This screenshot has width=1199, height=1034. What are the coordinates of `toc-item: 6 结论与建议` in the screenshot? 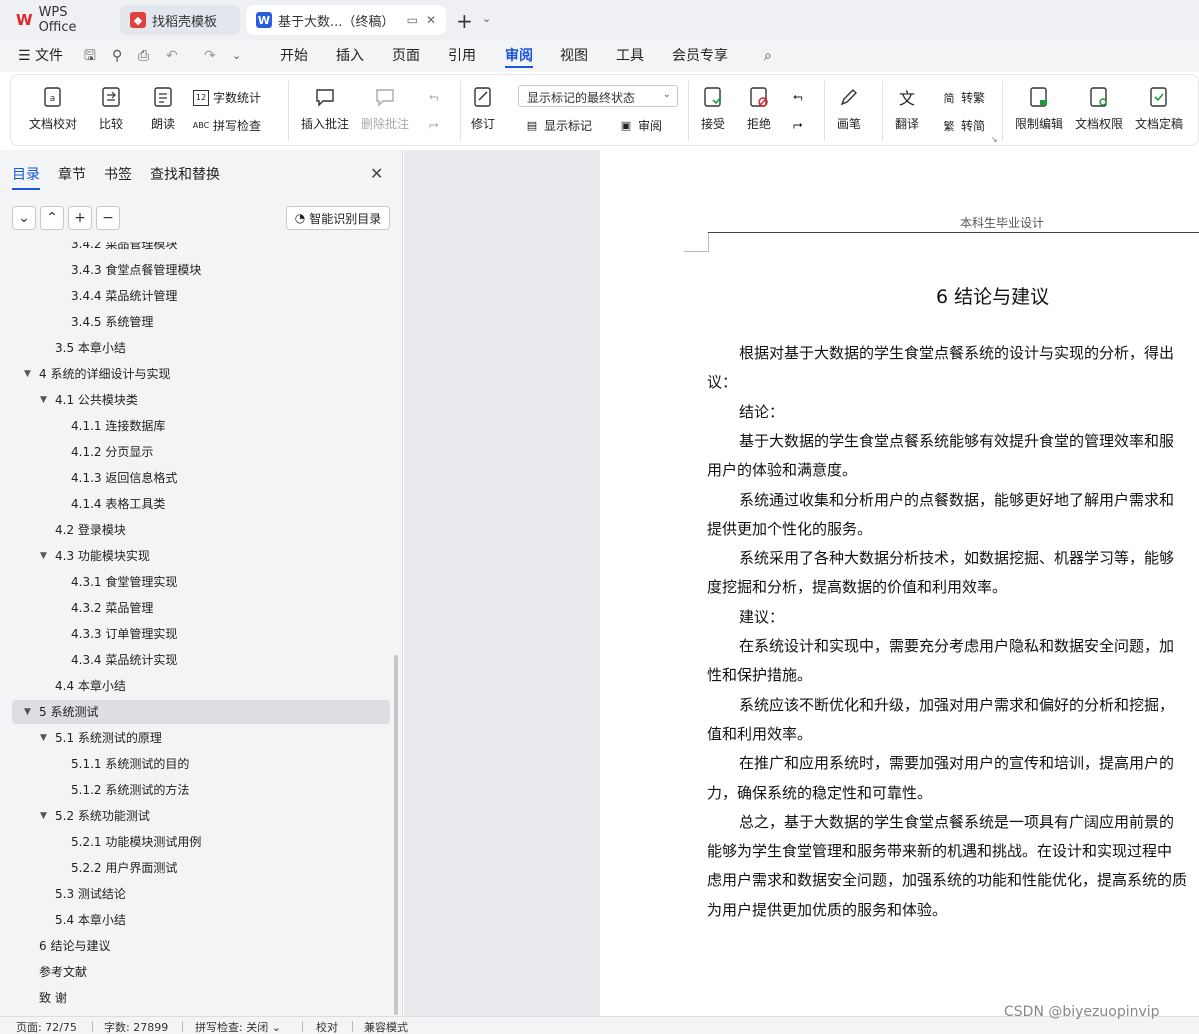 It's located at (201, 946).